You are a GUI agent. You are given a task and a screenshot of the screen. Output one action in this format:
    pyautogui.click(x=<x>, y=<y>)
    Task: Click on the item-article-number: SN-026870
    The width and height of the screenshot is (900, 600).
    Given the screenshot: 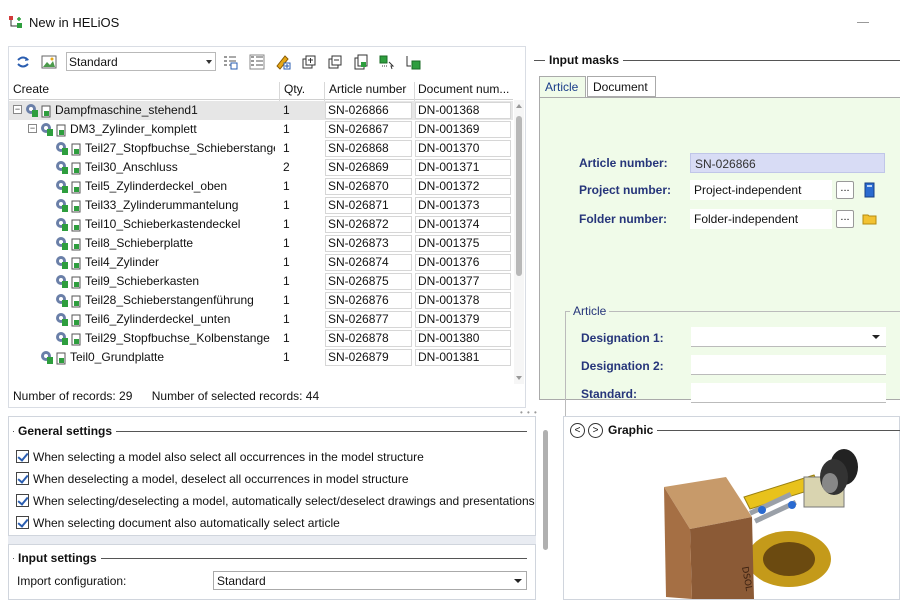 What is the action you would take?
    pyautogui.click(x=368, y=186)
    